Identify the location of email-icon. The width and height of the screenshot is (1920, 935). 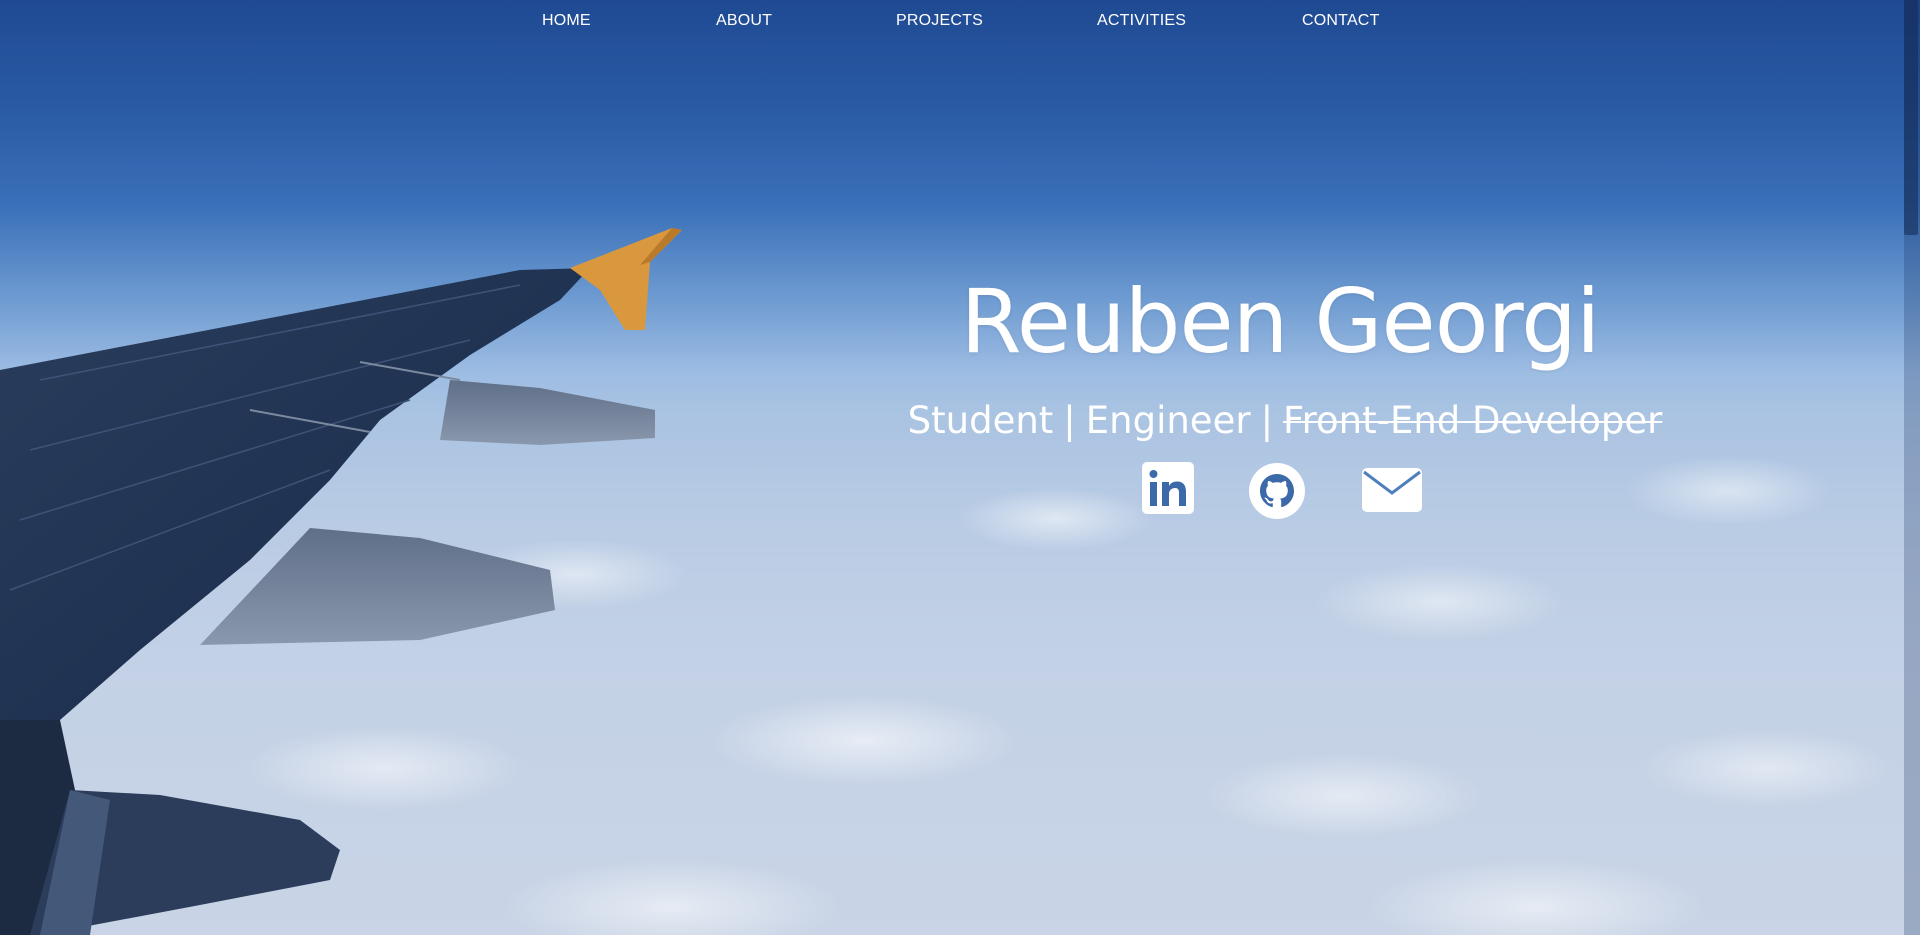
(1392, 490).